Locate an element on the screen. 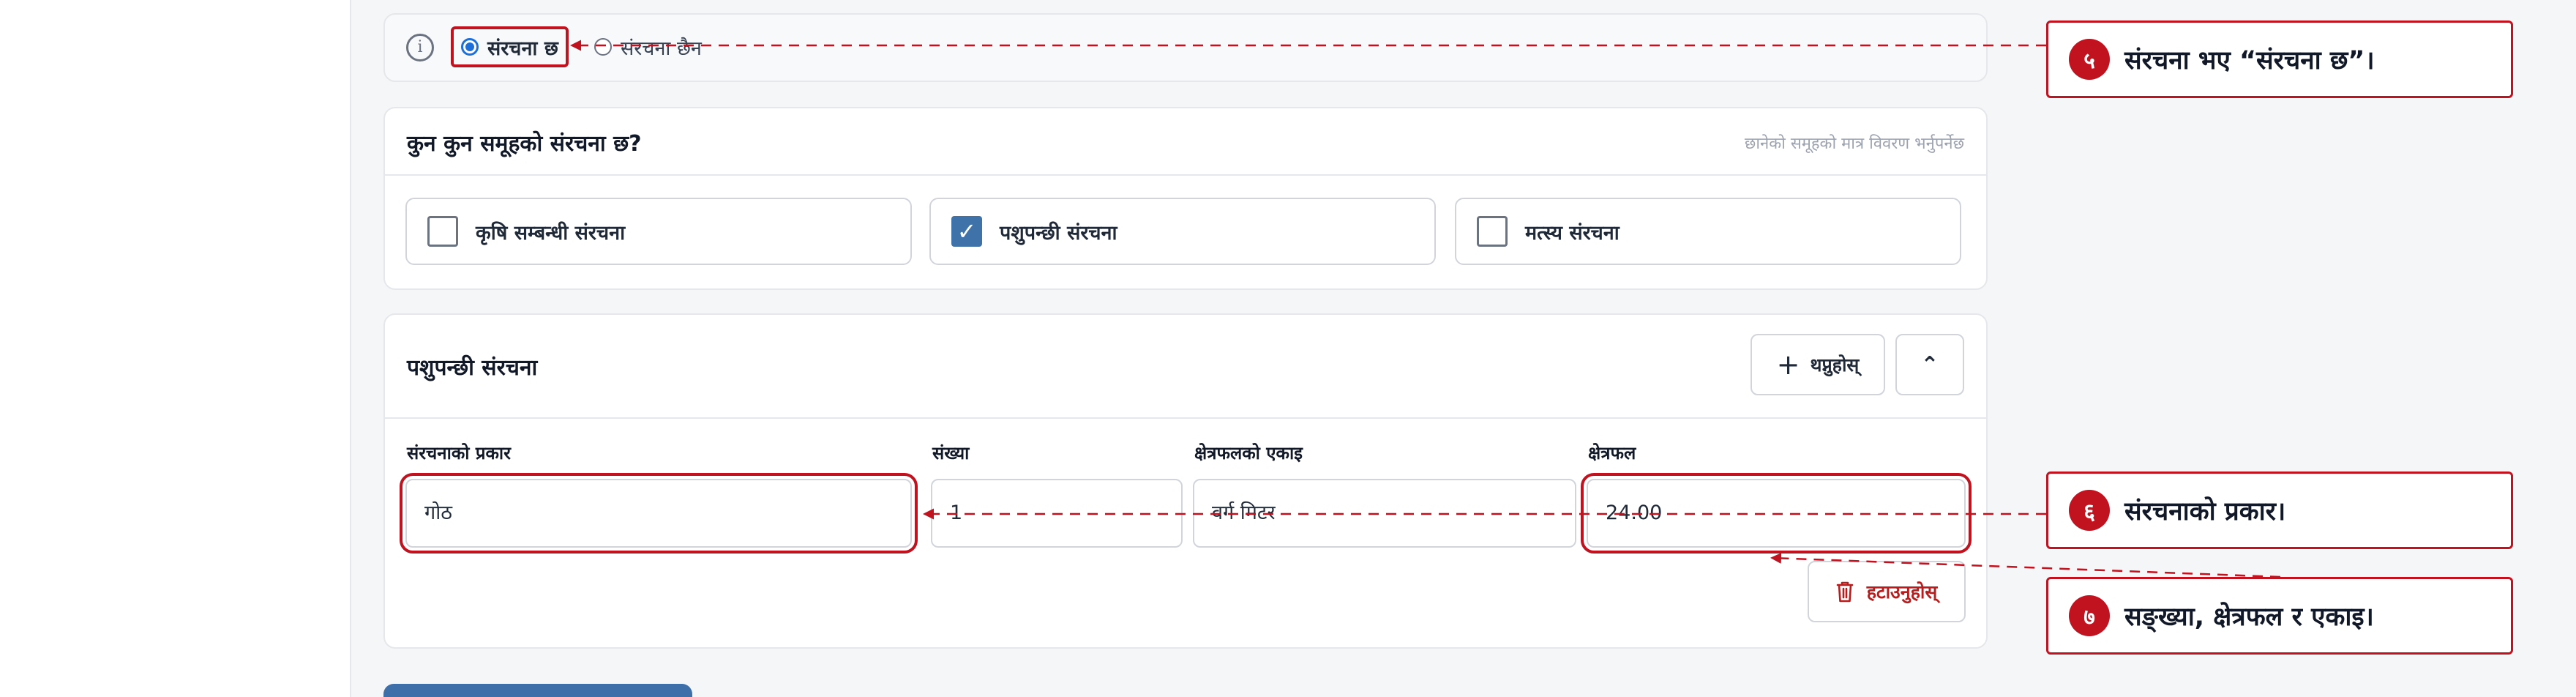  area-unit-label: क्षेत्रफलको एकाइ is located at coordinates (1248, 453).